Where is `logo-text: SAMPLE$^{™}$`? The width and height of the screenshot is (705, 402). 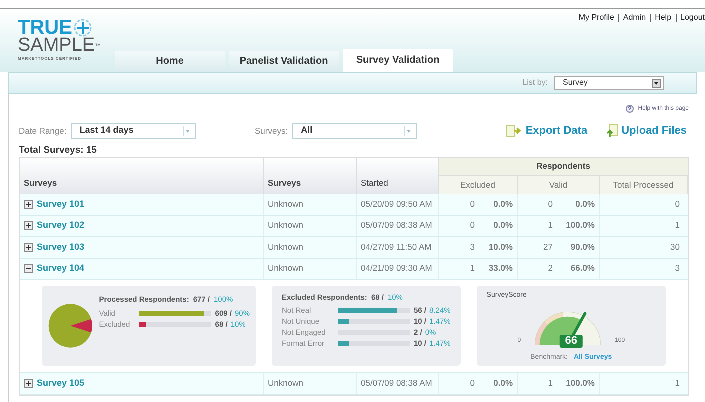
logo-text: SAMPLE$^{™}$ is located at coordinates (60, 46).